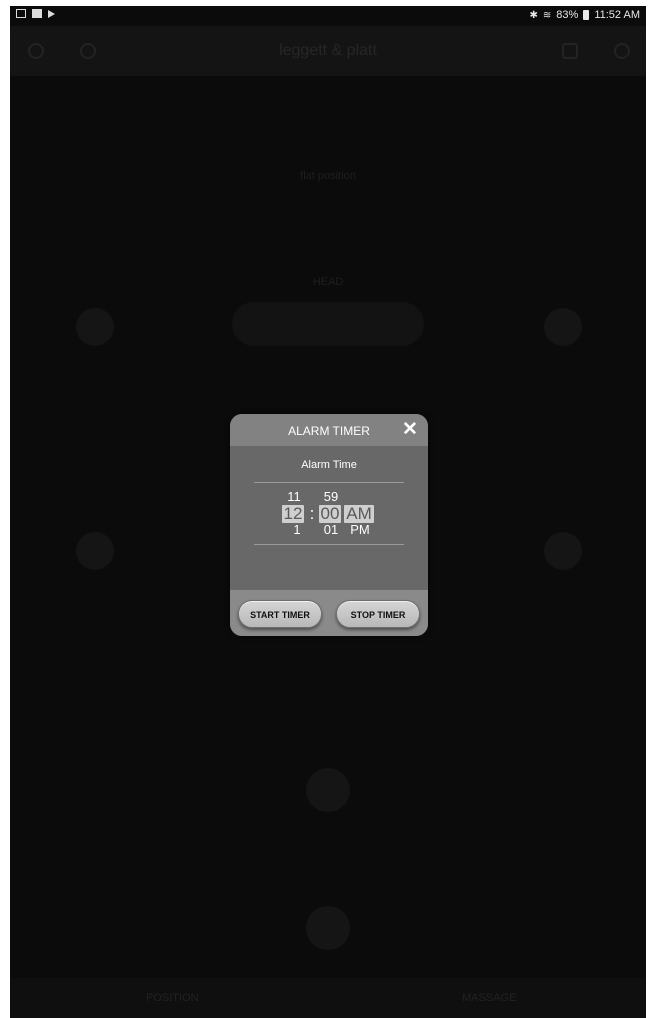 This screenshot has width=648, height=1018. I want to click on app-toolbar: leggett & platt, so click(328, 51).